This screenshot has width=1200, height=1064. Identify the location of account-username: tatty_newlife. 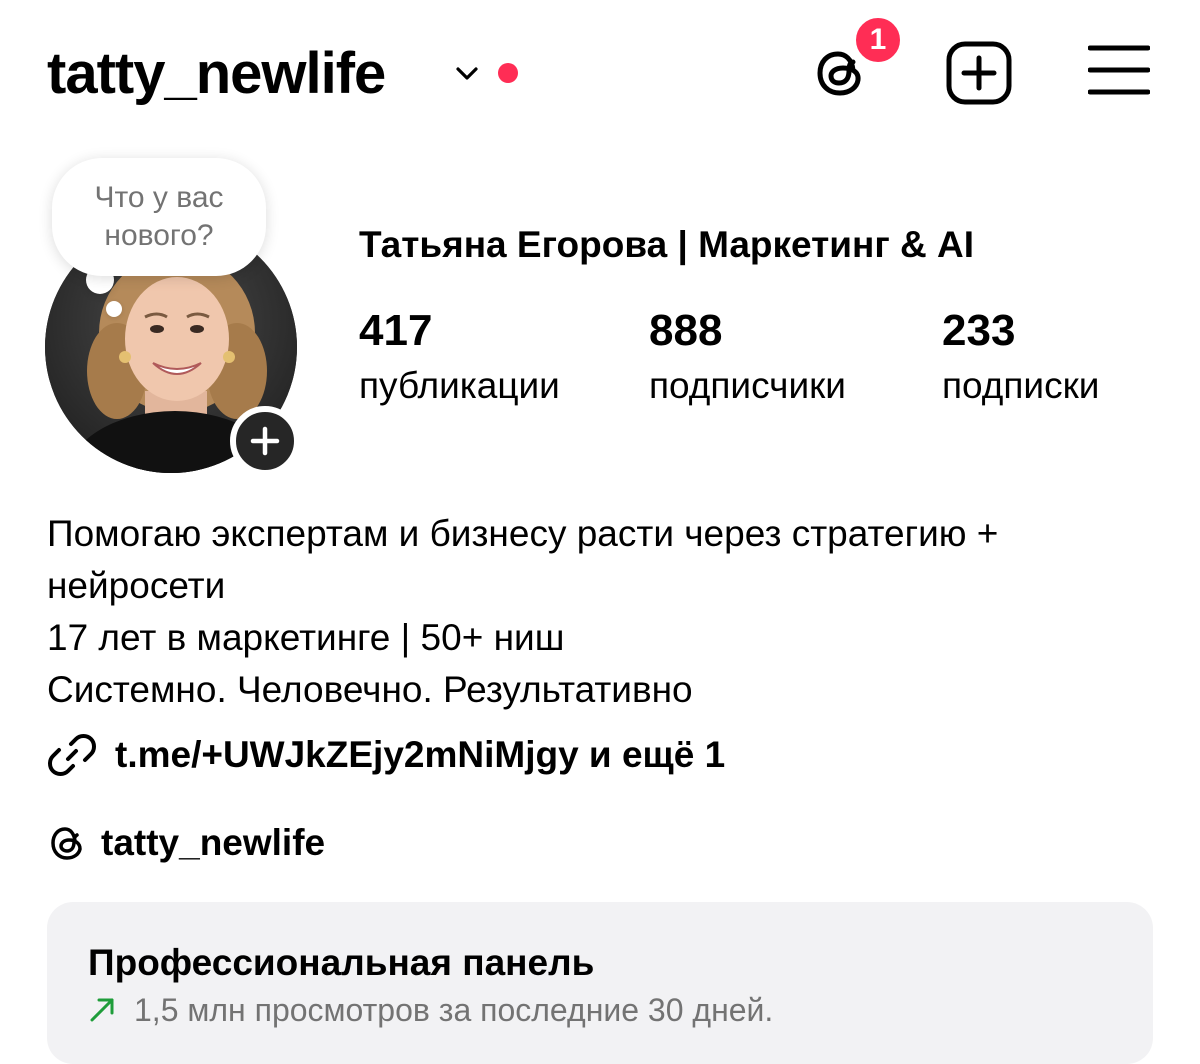
(216, 74).